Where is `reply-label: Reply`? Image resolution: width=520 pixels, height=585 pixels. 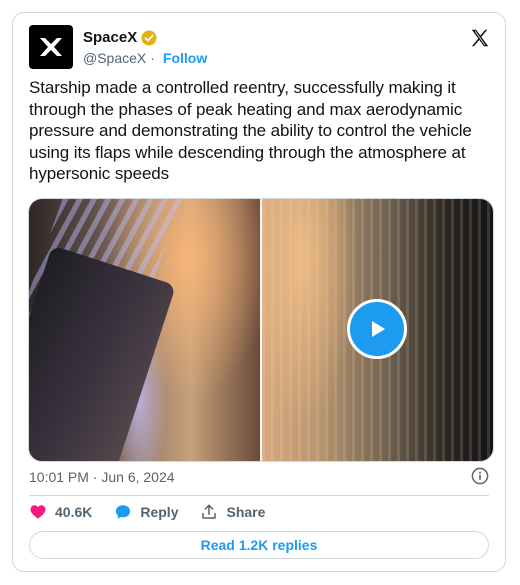 reply-label: Reply is located at coordinates (159, 512).